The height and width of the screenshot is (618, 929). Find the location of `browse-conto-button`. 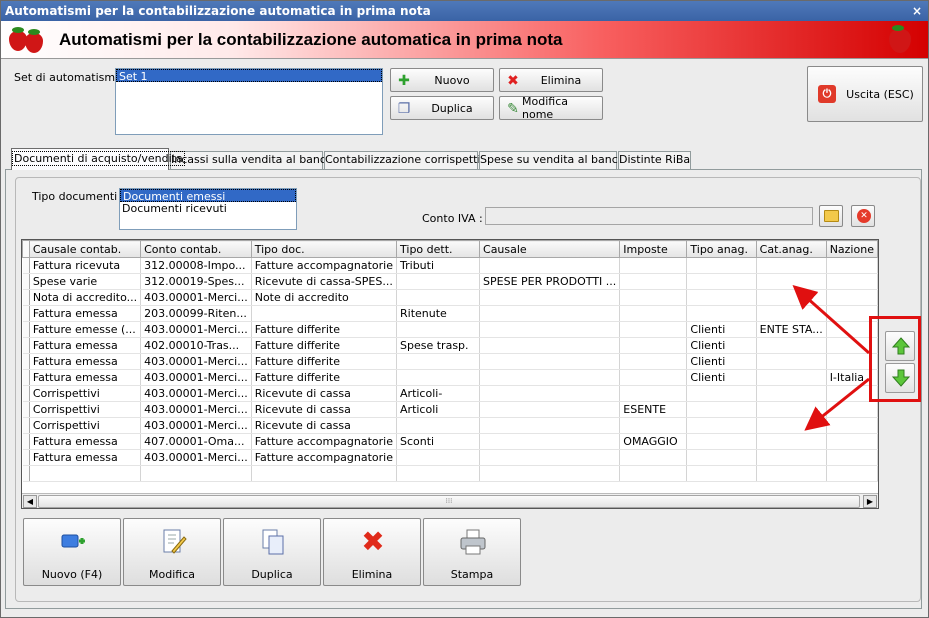

browse-conto-button is located at coordinates (831, 216).